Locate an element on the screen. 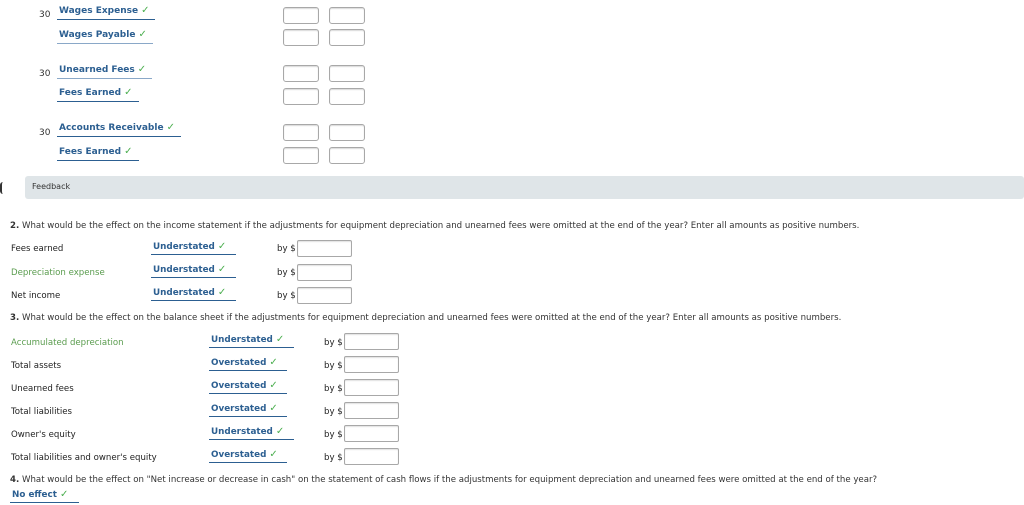  row-label: Owner's equity is located at coordinates (43, 435).